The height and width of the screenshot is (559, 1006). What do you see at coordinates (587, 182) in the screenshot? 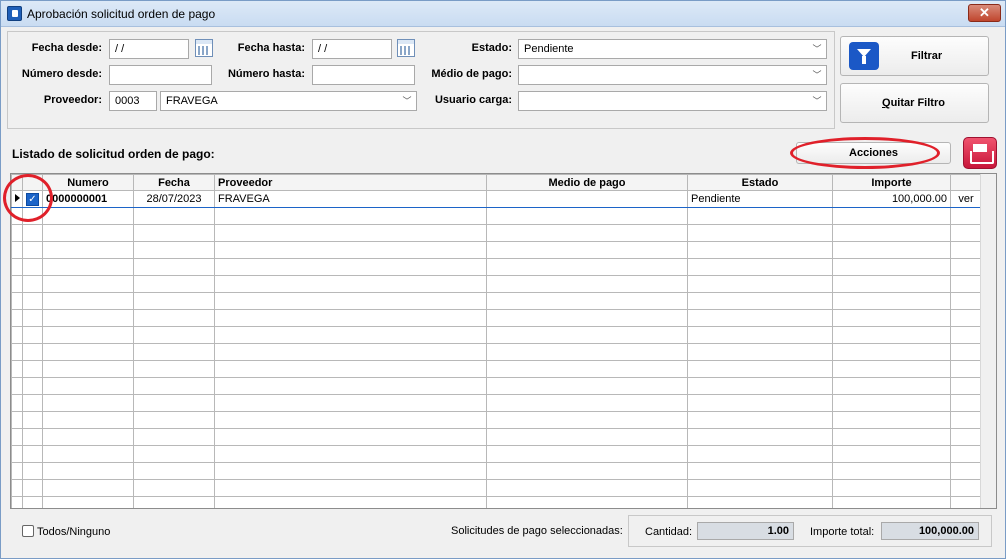
I see `col-medio-pago-header: Medio de pago` at bounding box center [587, 182].